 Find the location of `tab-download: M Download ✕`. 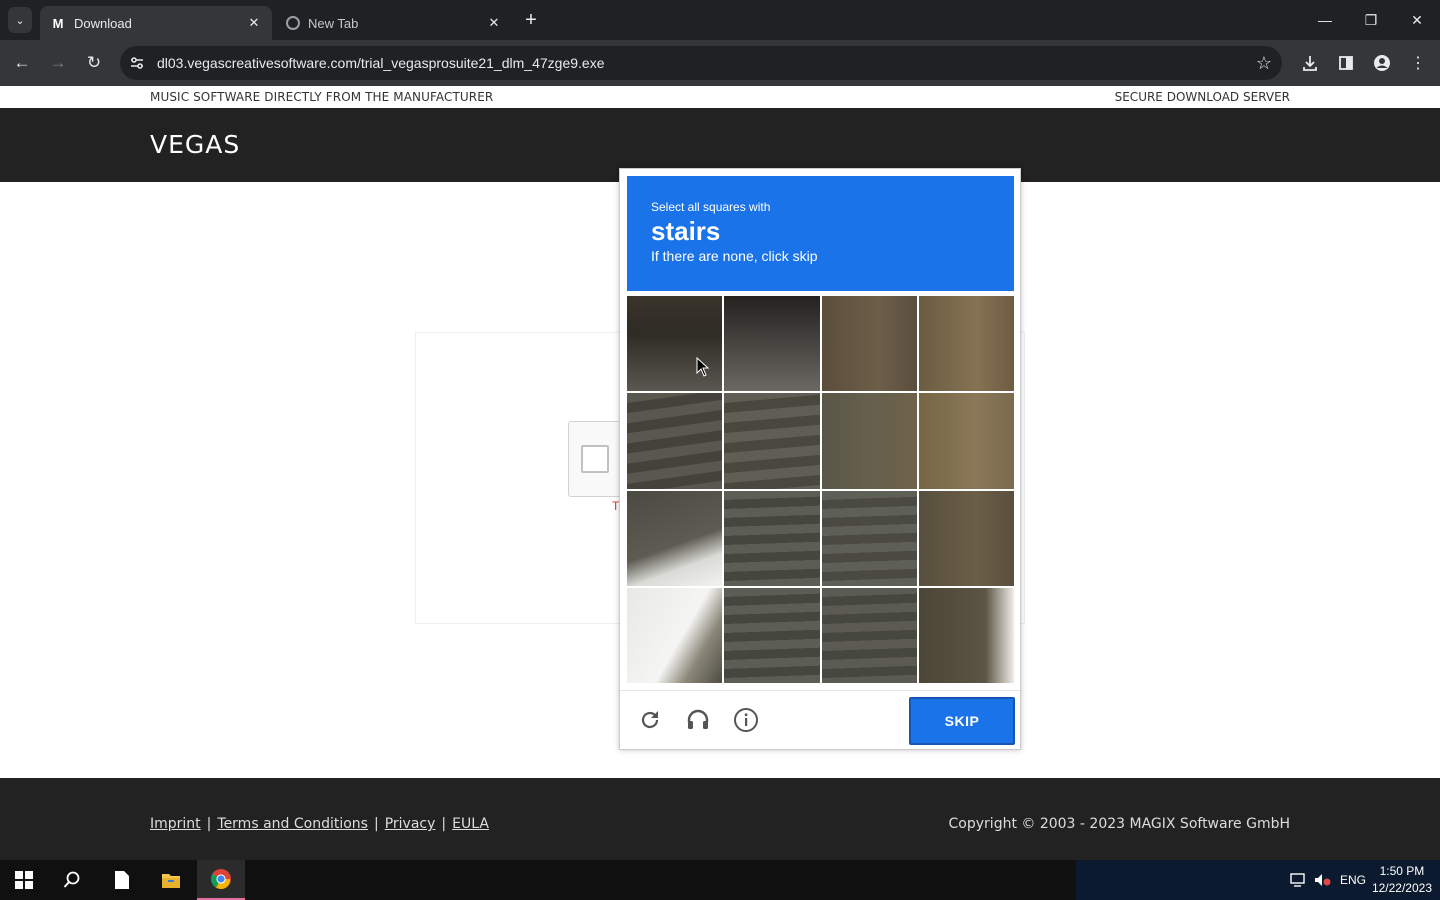

tab-download: M Download ✕ is located at coordinates (156, 23).